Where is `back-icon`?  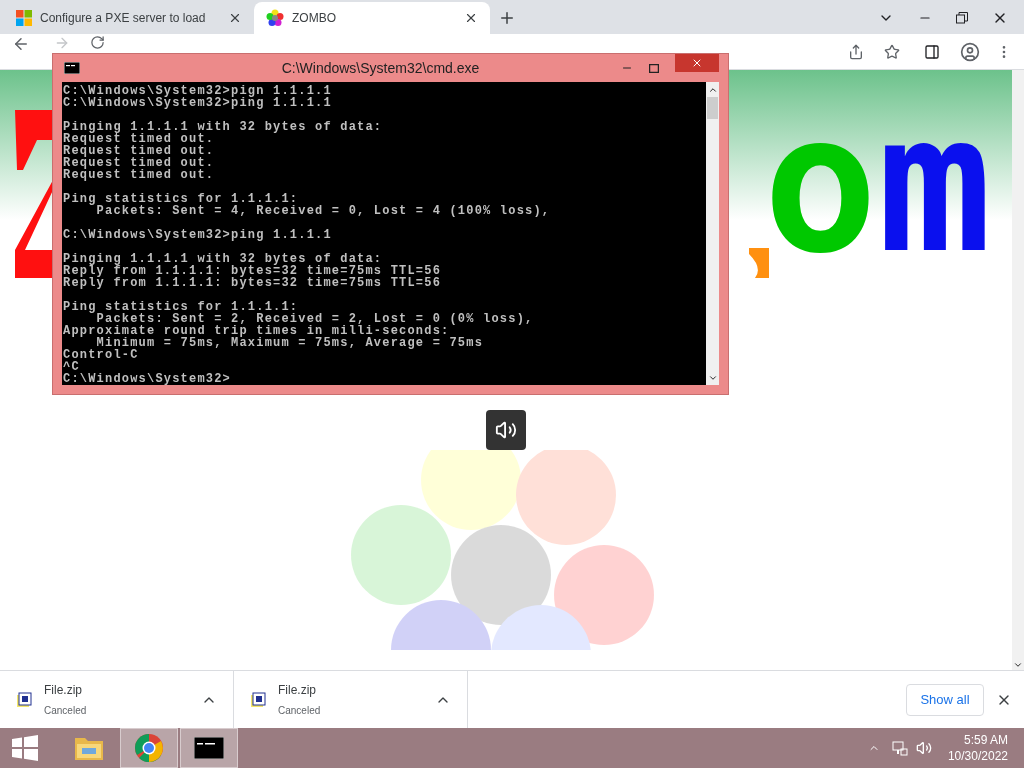 back-icon is located at coordinates (21, 44).